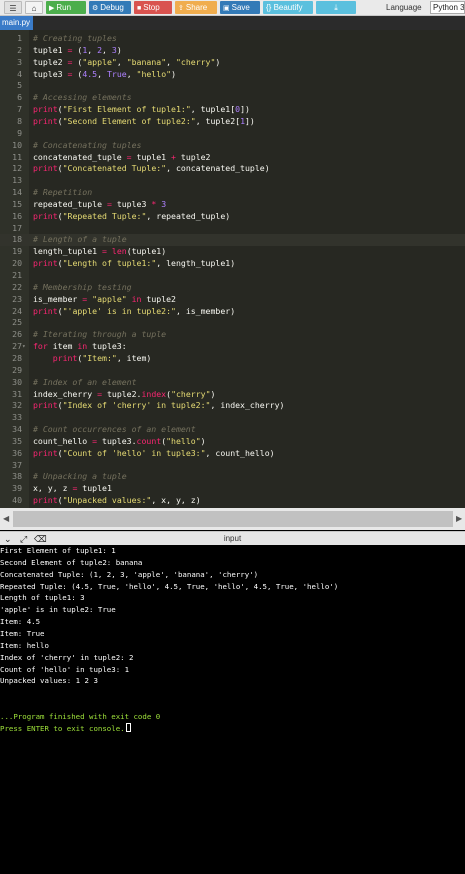  What do you see at coordinates (50, 49) in the screenshot?
I see `code-token: tuple1` at bounding box center [50, 49].